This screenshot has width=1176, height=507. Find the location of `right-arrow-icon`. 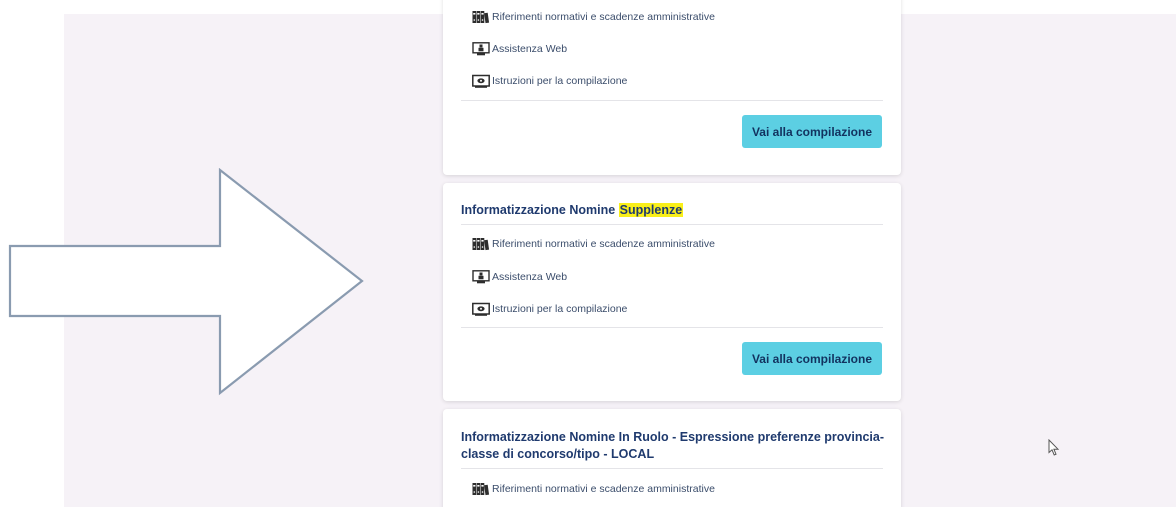

right-arrow-icon is located at coordinates (186, 281).